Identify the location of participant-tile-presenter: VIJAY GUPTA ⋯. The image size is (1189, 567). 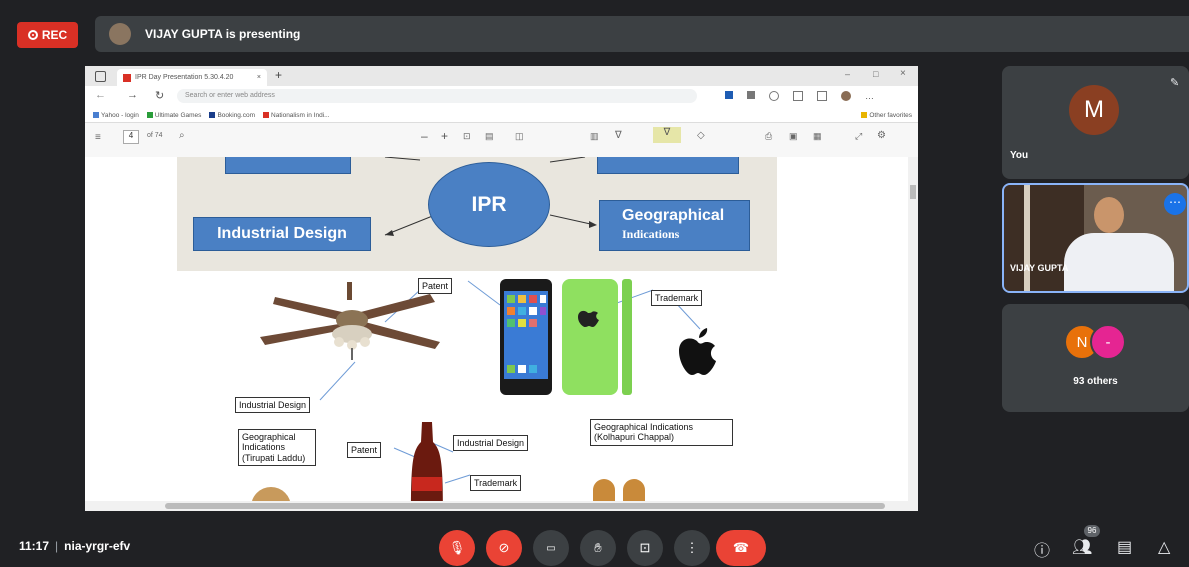
(1095, 238).